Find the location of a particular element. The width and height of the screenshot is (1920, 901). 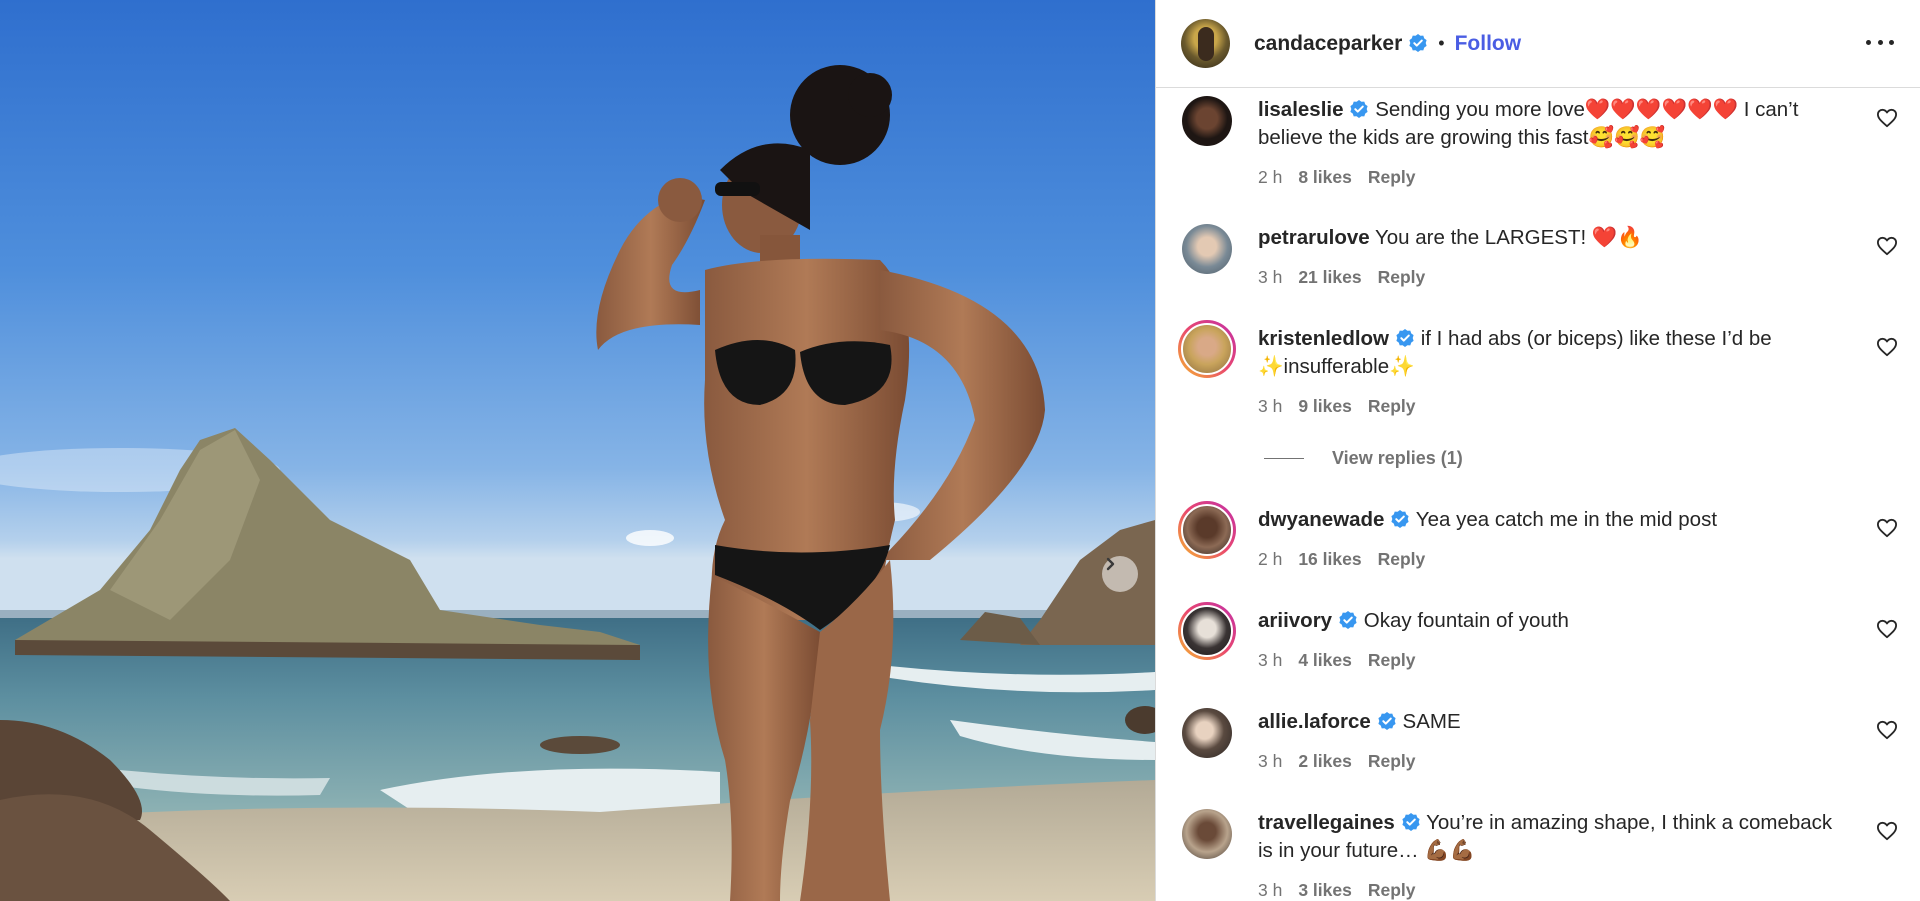

comment-meta: 3 h 9 likes Reply is located at coordinates (1548, 406).